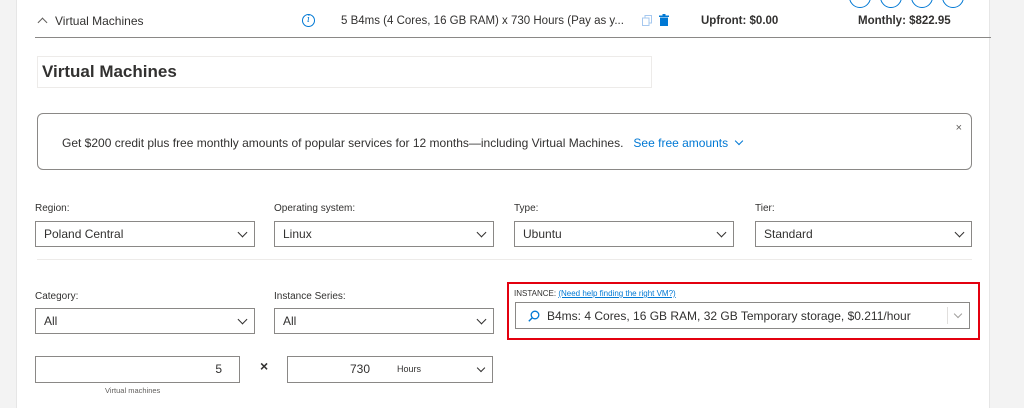  I want to click on tier-label: Tier:, so click(765, 208).